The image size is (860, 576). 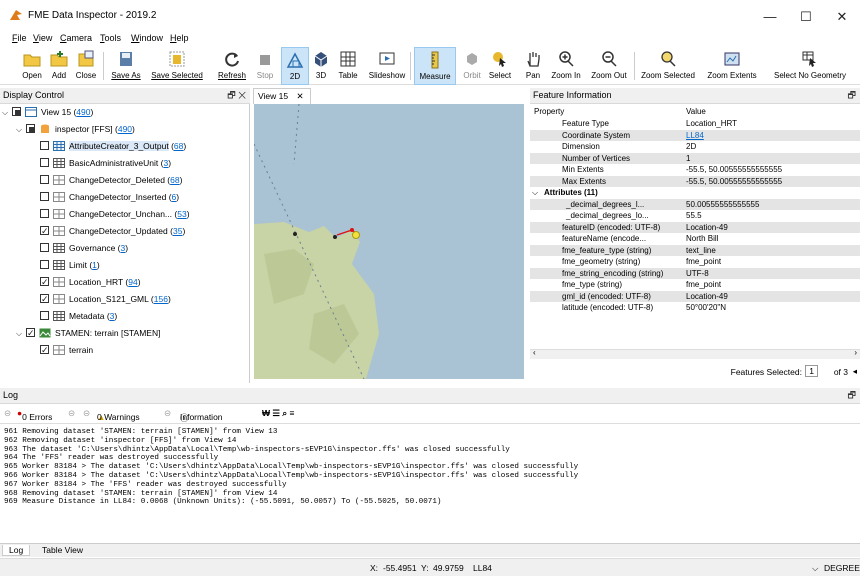 I want to click on features-selected-input: 1, so click(x=811, y=371).